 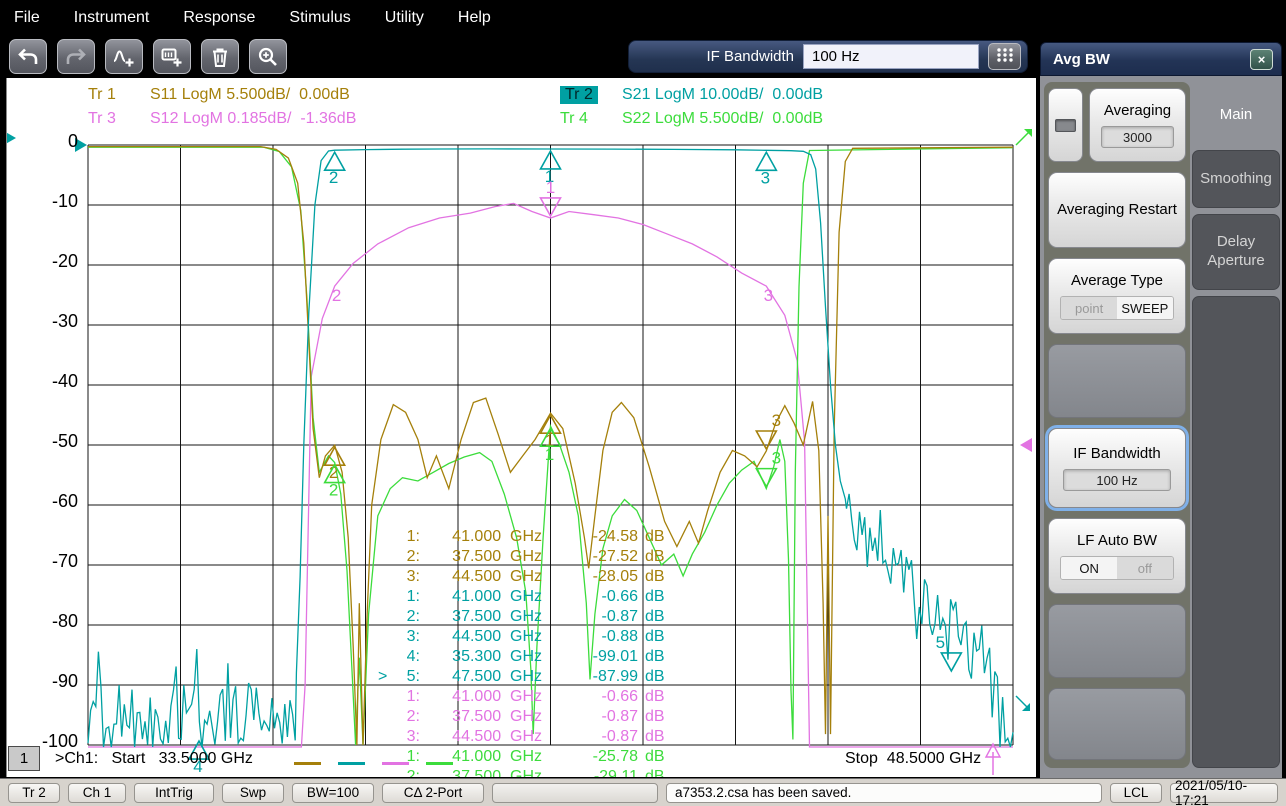 What do you see at coordinates (97, 792) in the screenshot?
I see `status-ch-1: Ch 1` at bounding box center [97, 792].